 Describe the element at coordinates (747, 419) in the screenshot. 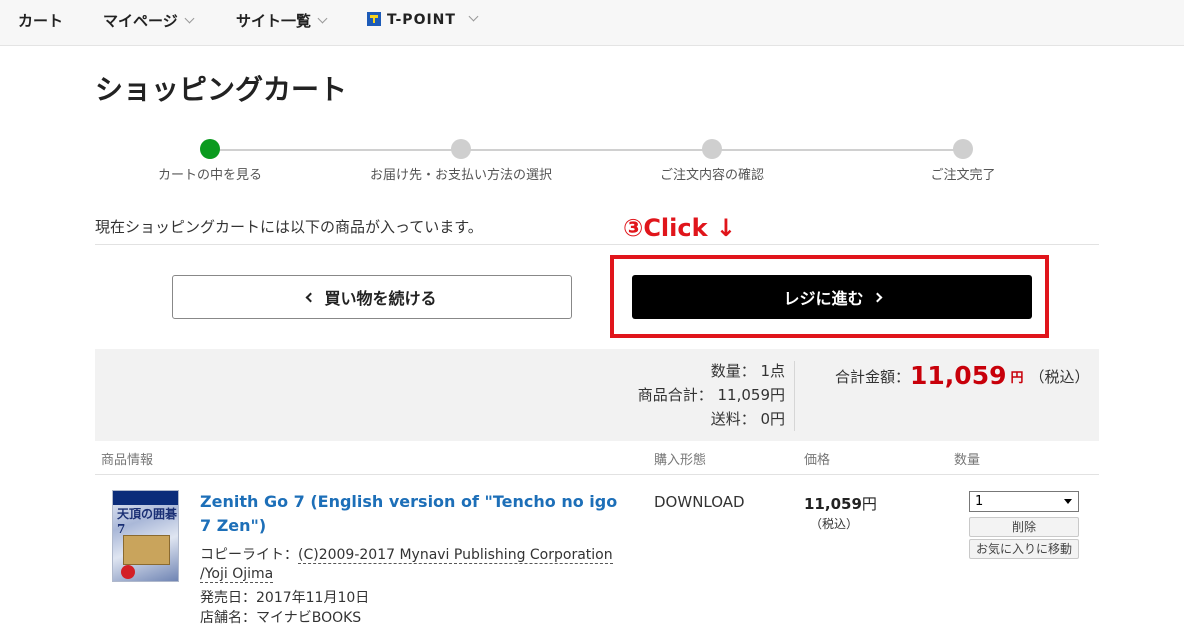

I see `summary-shipping: 送料： 0円` at that location.